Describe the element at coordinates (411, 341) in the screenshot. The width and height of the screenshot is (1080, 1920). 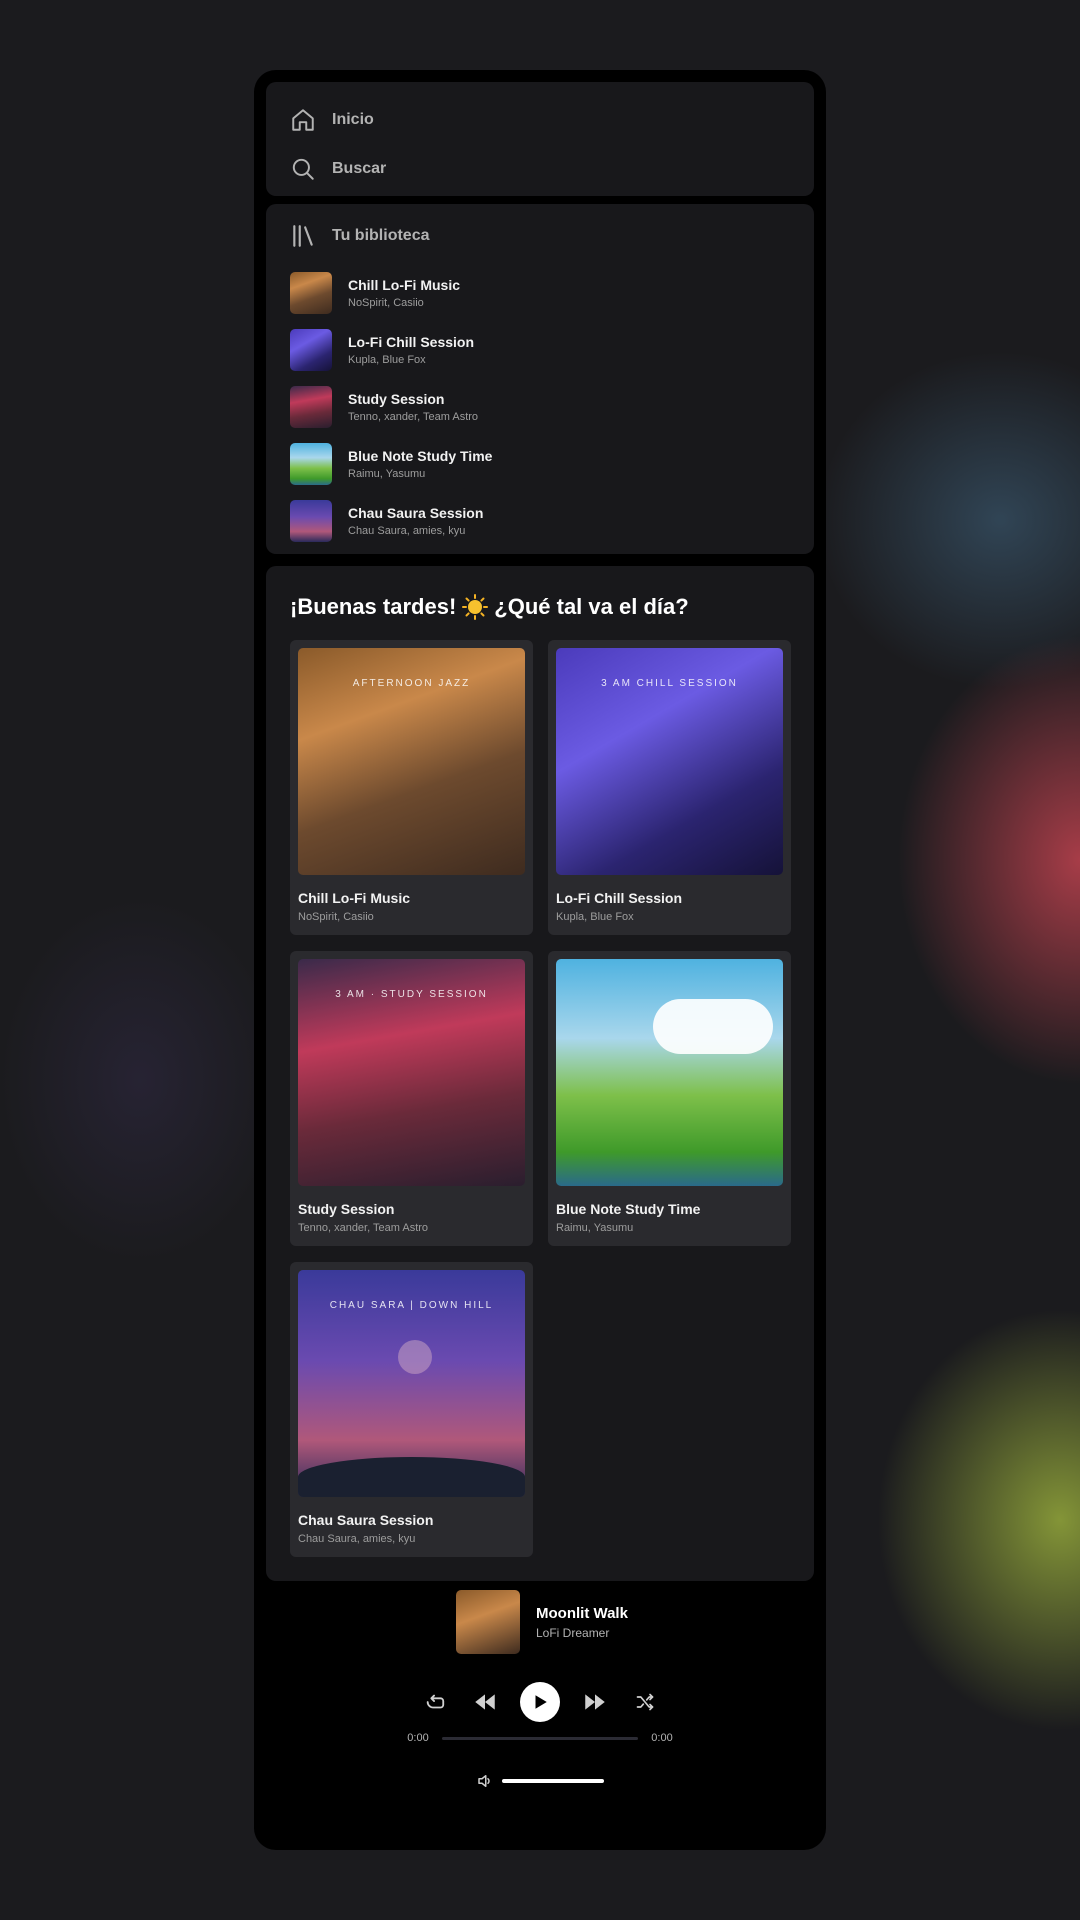
I see `library-item-title: Lo-Fi Chill Session` at that location.